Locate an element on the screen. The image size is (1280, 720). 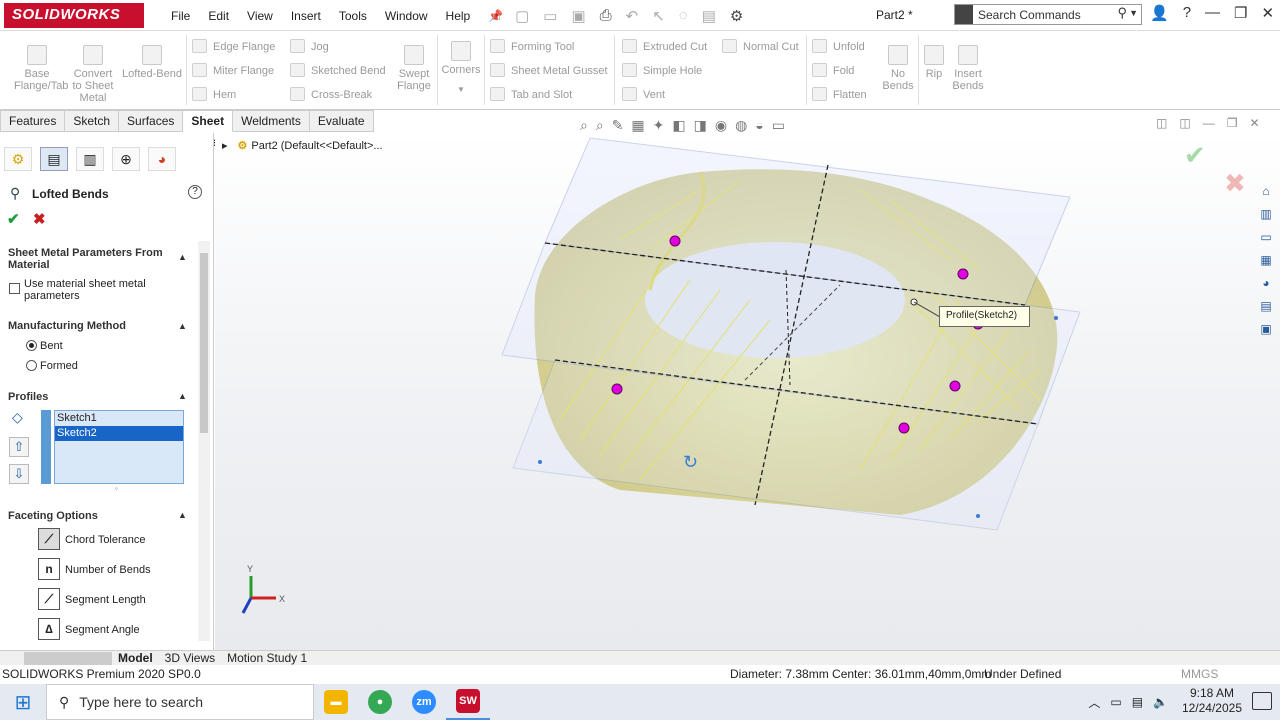
rip-button: Rip is located at coordinates (934, 62).